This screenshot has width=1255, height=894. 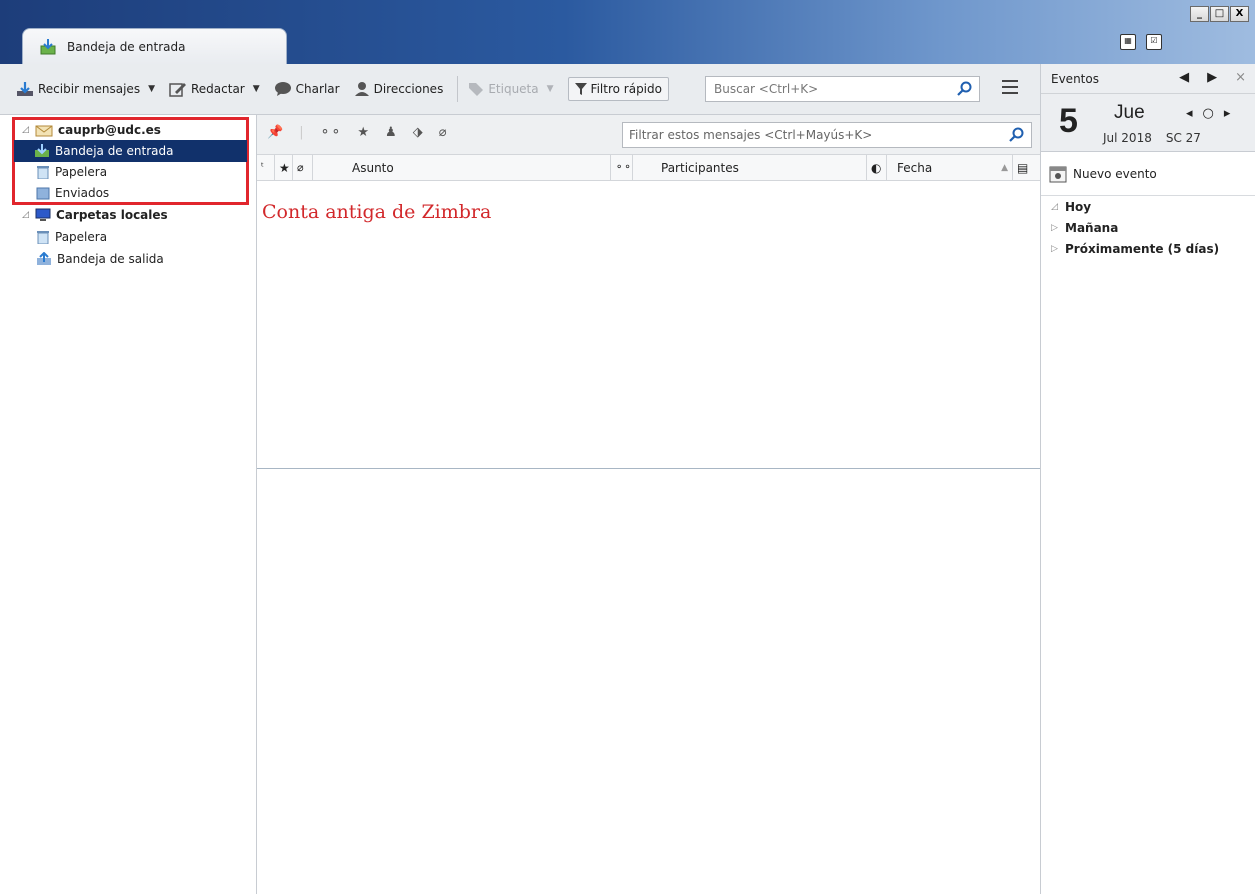 What do you see at coordinates (112, 215) in the screenshot?
I see `local-folders-label: Carpetas locales` at bounding box center [112, 215].